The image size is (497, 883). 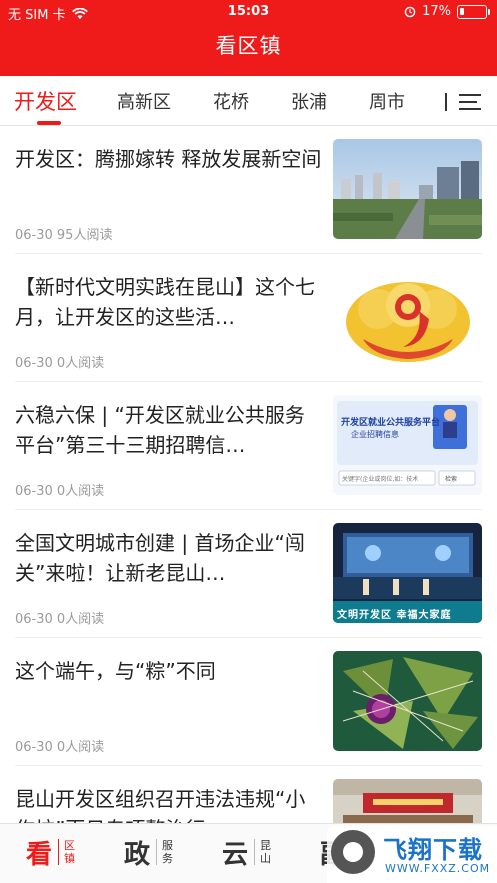 What do you see at coordinates (391, 423) in the screenshot?
I see `job-platform-title: 开发区就业公共服务平台` at bounding box center [391, 423].